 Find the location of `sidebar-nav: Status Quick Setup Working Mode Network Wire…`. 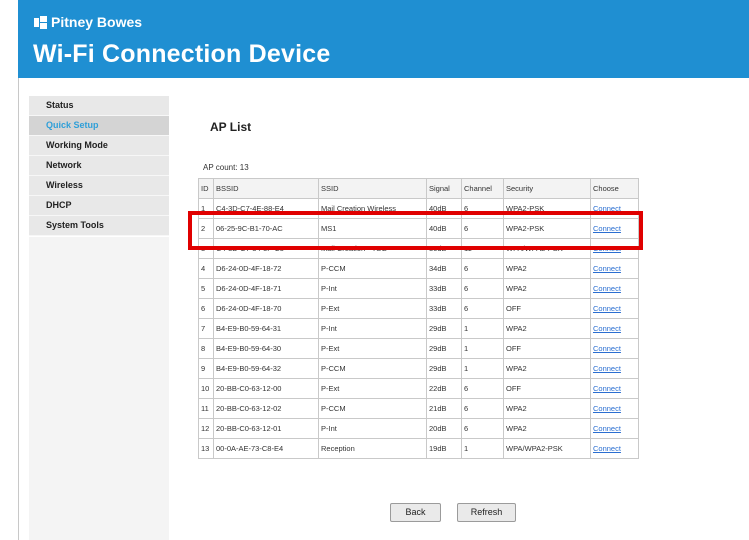

sidebar-nav: Status Quick Setup Working Mode Network Wire… is located at coordinates (99, 166).